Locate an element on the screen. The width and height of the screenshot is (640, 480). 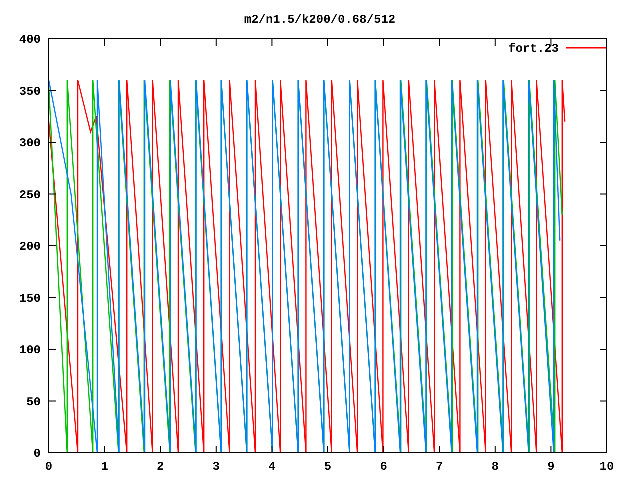
tick-label: 7 is located at coordinates (440, 467).